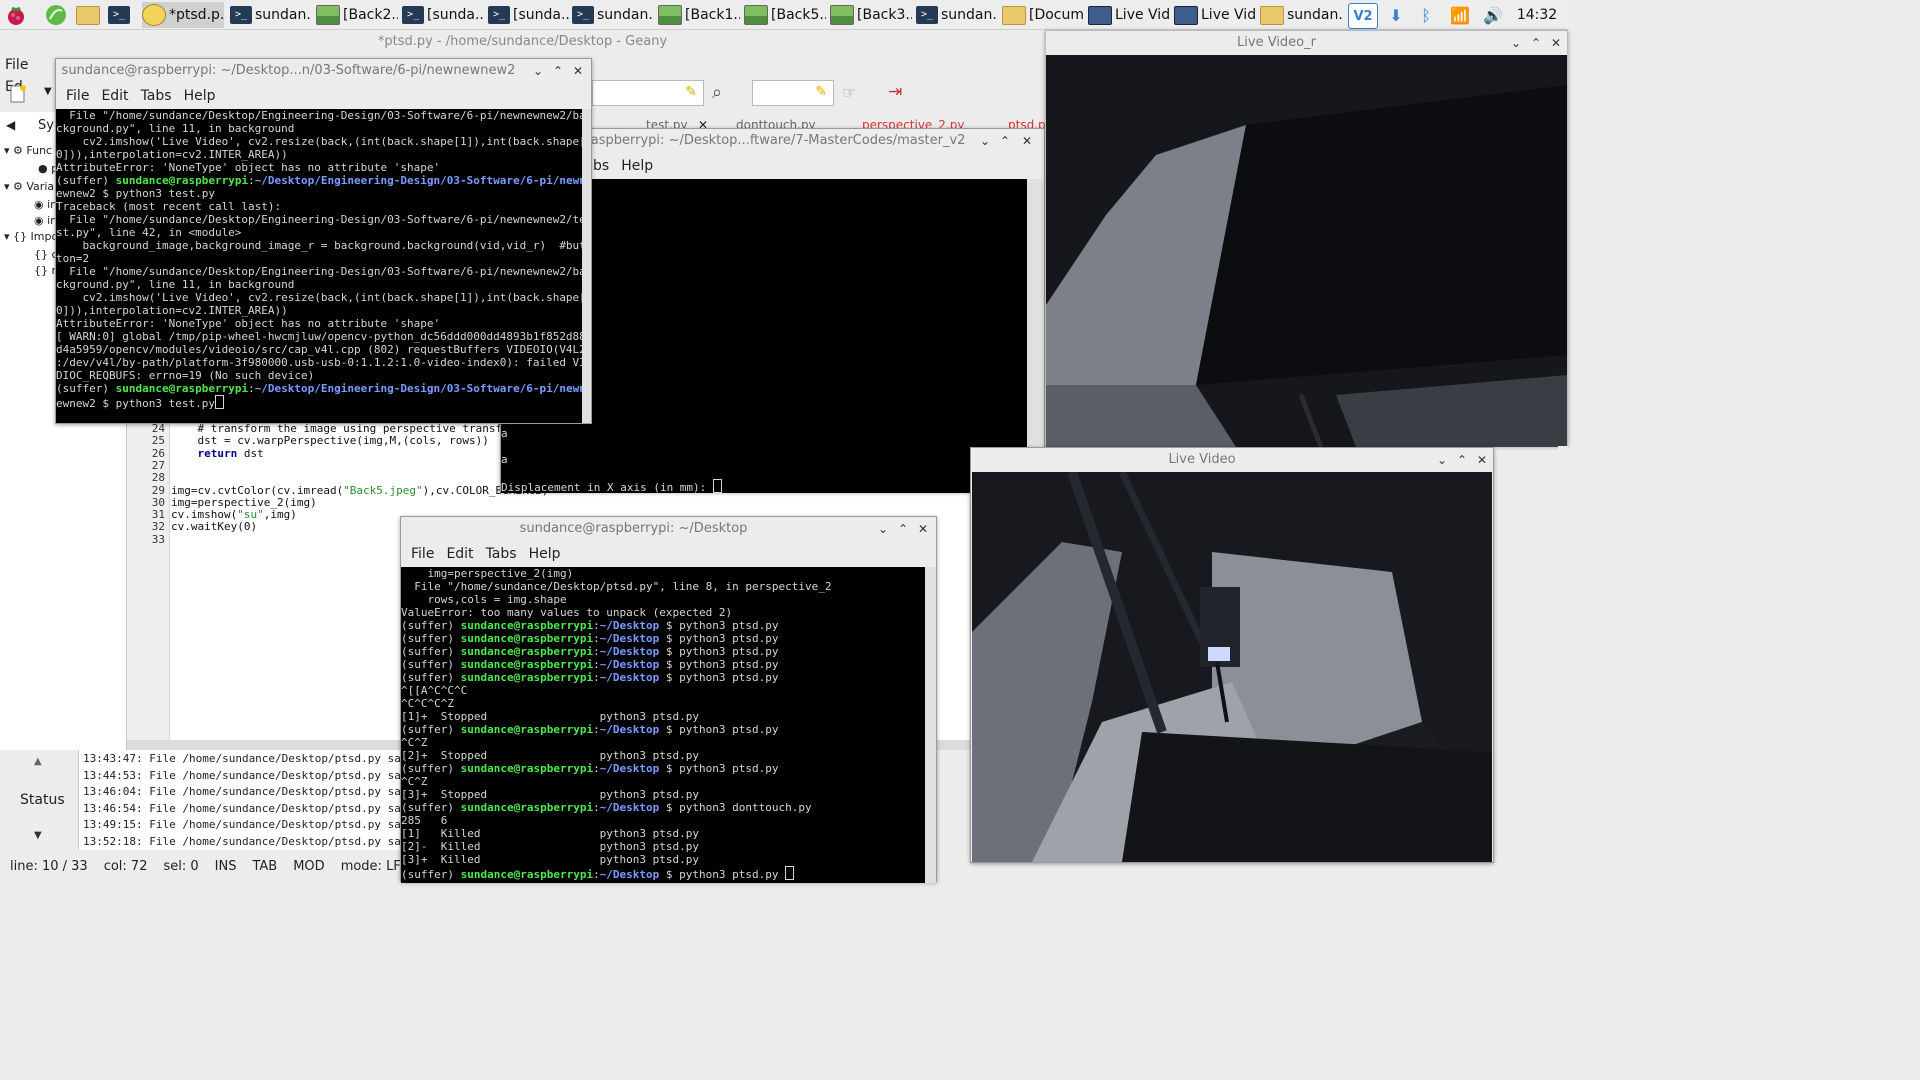  Describe the element at coordinates (58, 15) in the screenshot. I see `browser-launcher-button` at that location.